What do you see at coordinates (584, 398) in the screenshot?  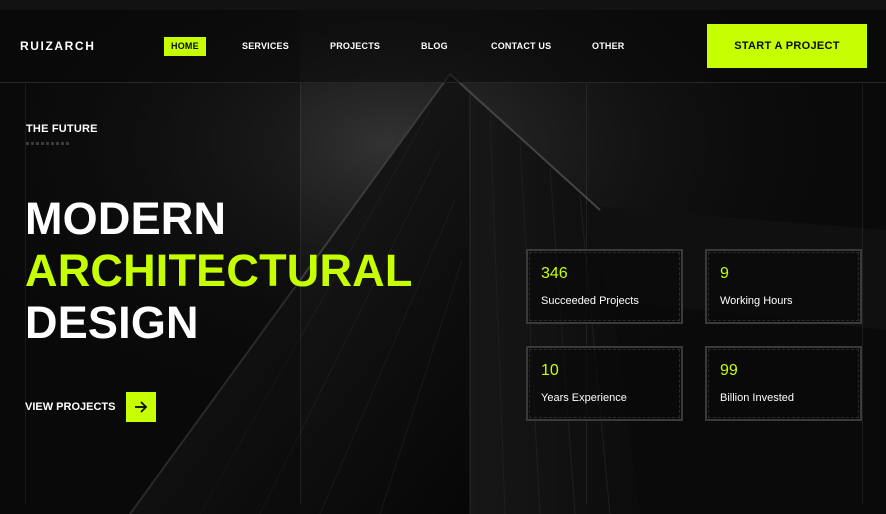 I see `stat-label: Years Experience` at bounding box center [584, 398].